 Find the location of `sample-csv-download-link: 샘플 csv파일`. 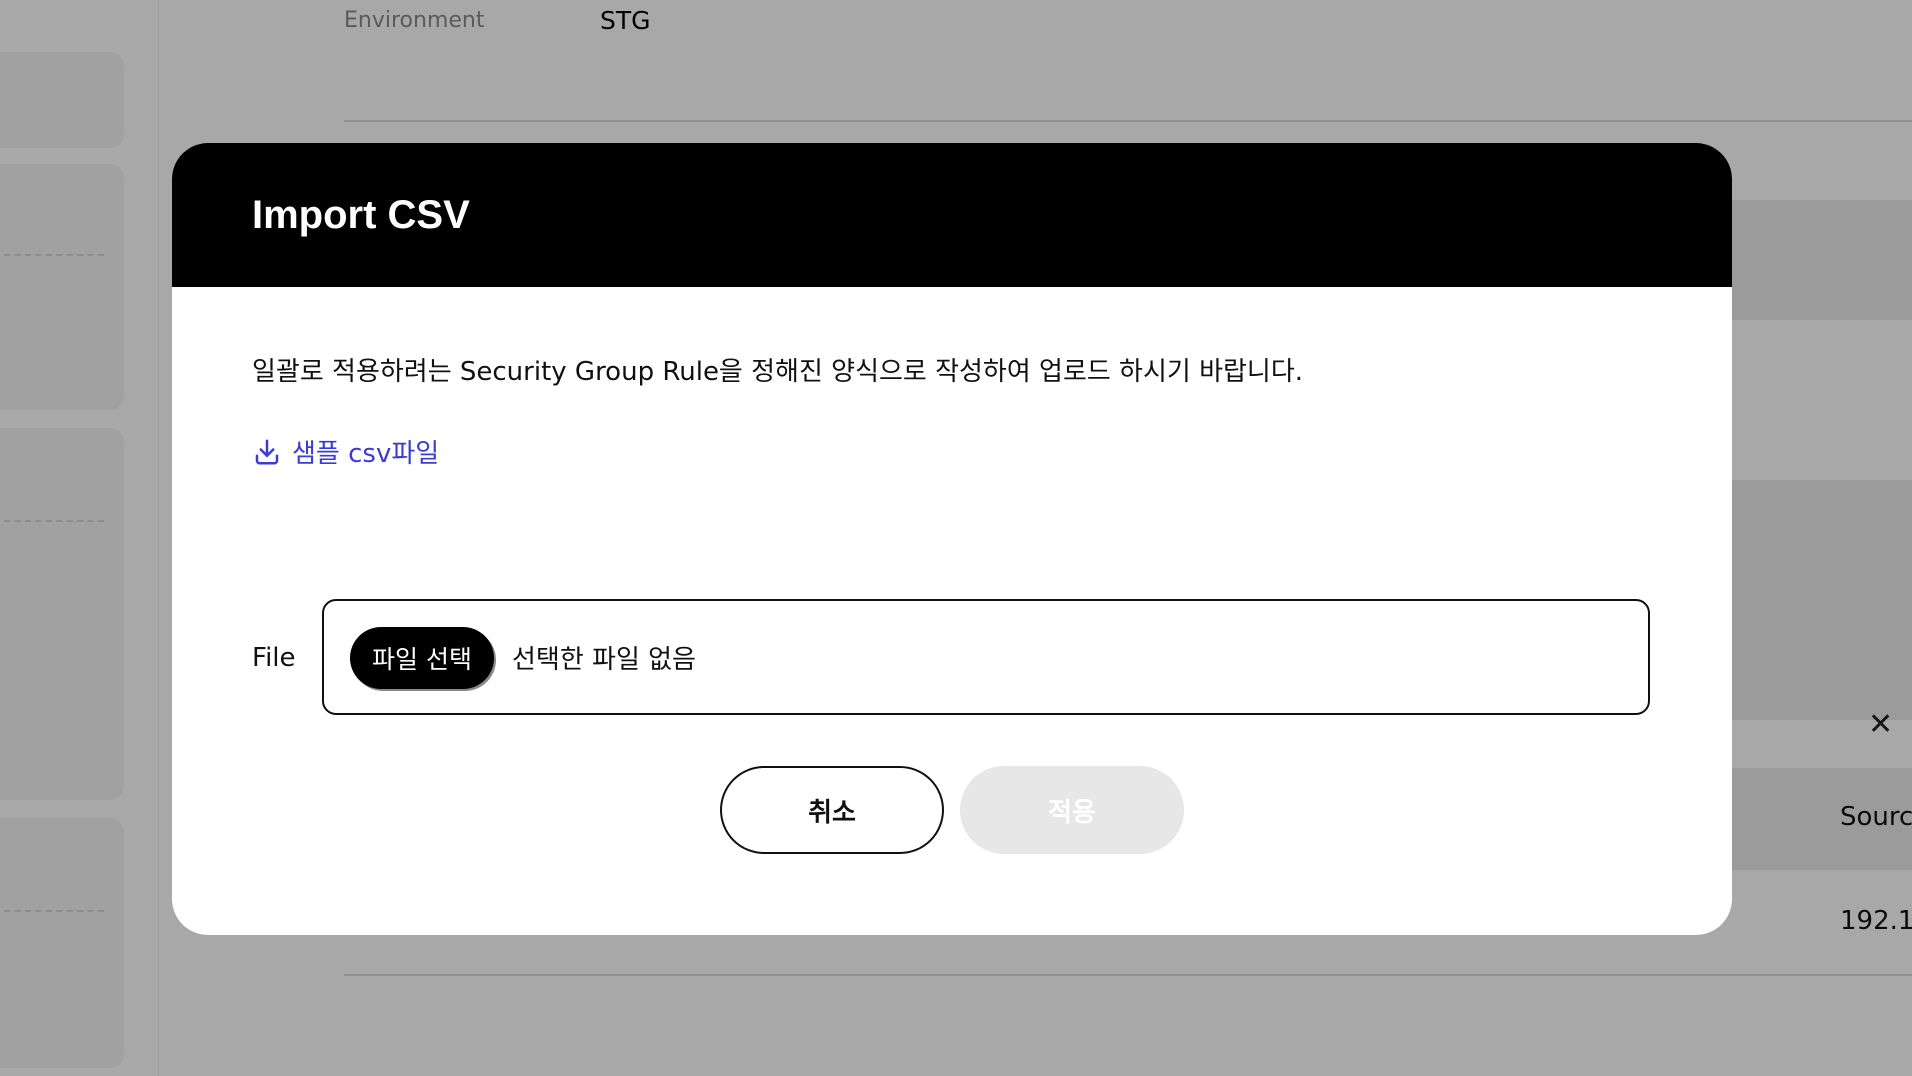

sample-csv-download-link: 샘플 csv파일 is located at coordinates (345, 451).